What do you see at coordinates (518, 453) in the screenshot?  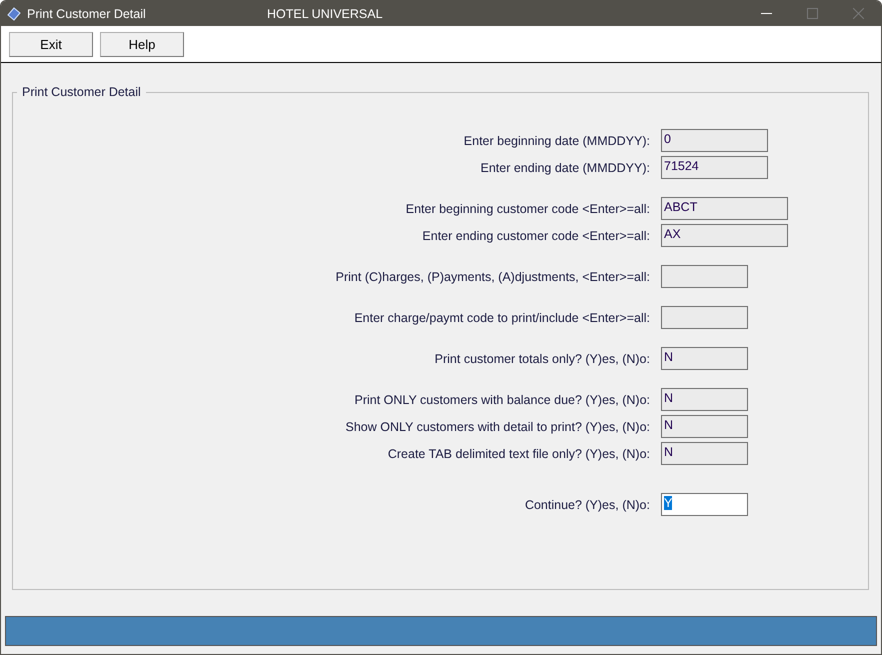 I see `field-label: Create TAB delimited text file only? (Y)es, (N)o:` at bounding box center [518, 453].